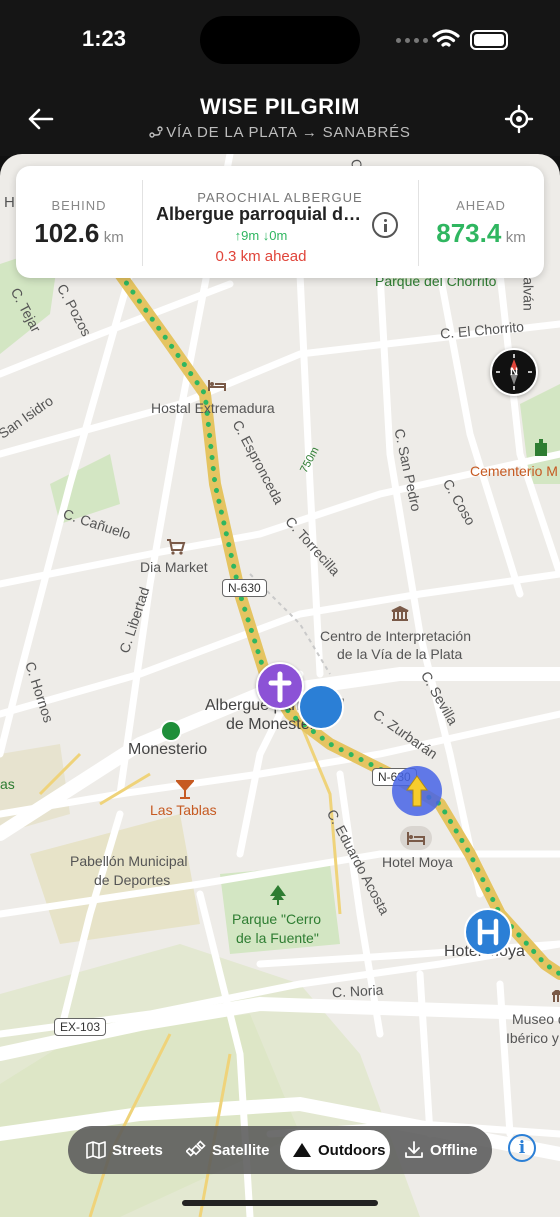  What do you see at coordinates (352, 1150) in the screenshot?
I see `mode-outdoors-label: Outdoors` at bounding box center [352, 1150].